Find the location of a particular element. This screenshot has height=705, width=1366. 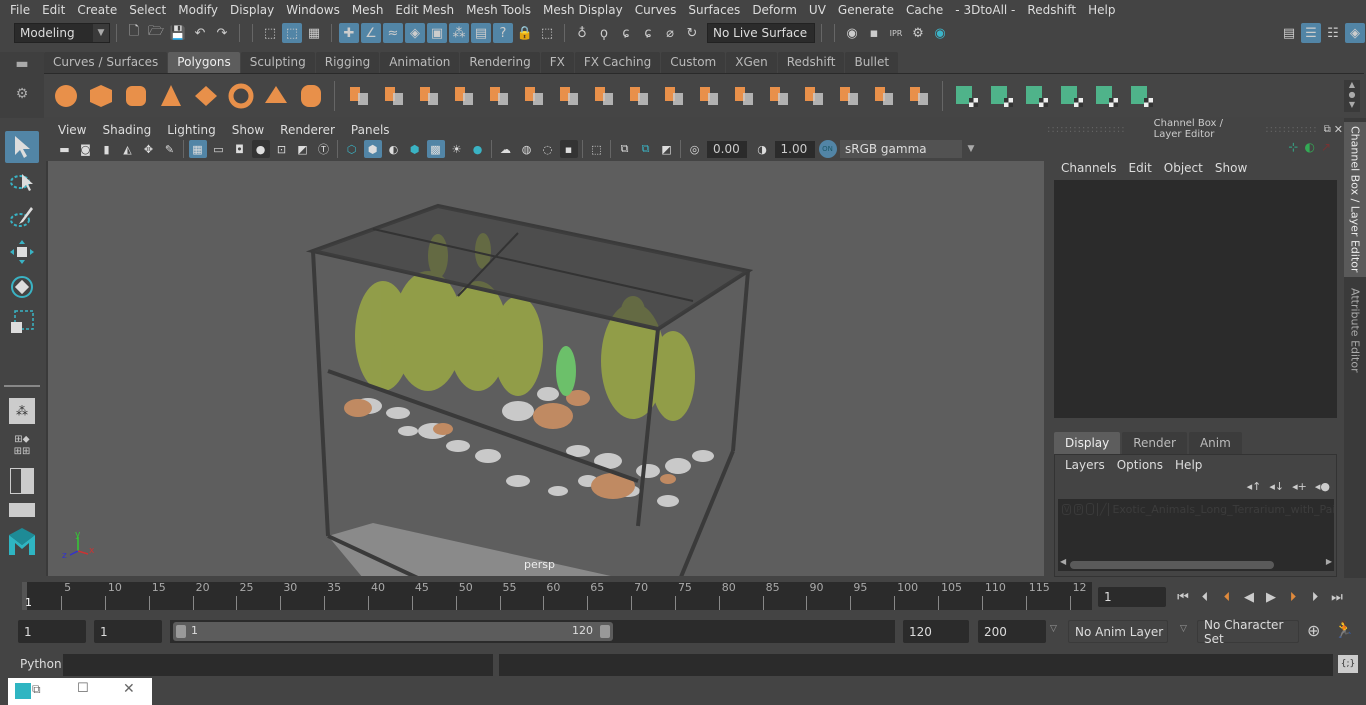

current-frame-field: 1 is located at coordinates (1132, 597).